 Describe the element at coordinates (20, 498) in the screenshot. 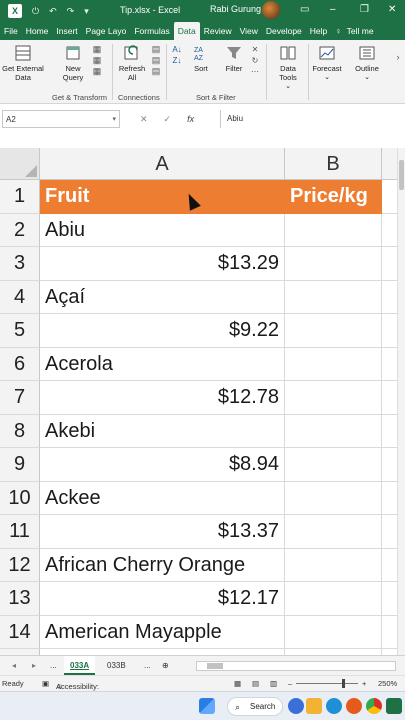

I see `row-header: 10` at that location.